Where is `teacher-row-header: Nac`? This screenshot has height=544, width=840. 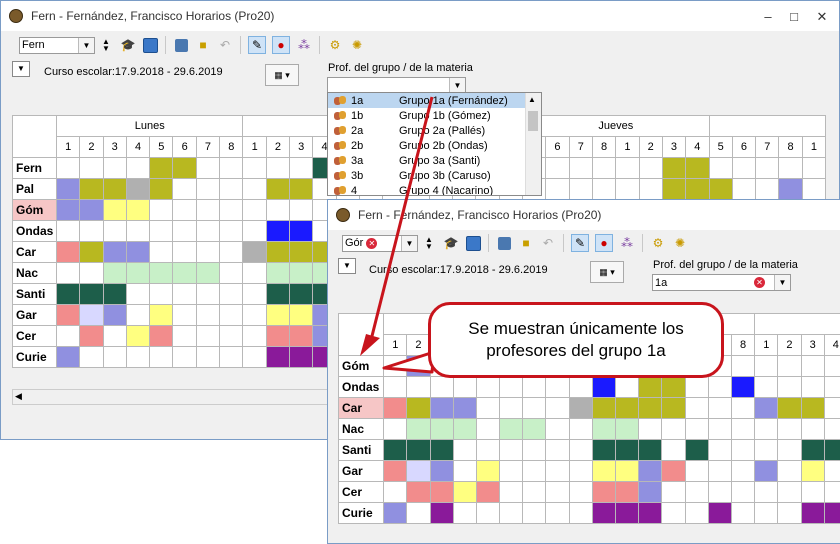 teacher-row-header: Nac is located at coordinates (34, 273).